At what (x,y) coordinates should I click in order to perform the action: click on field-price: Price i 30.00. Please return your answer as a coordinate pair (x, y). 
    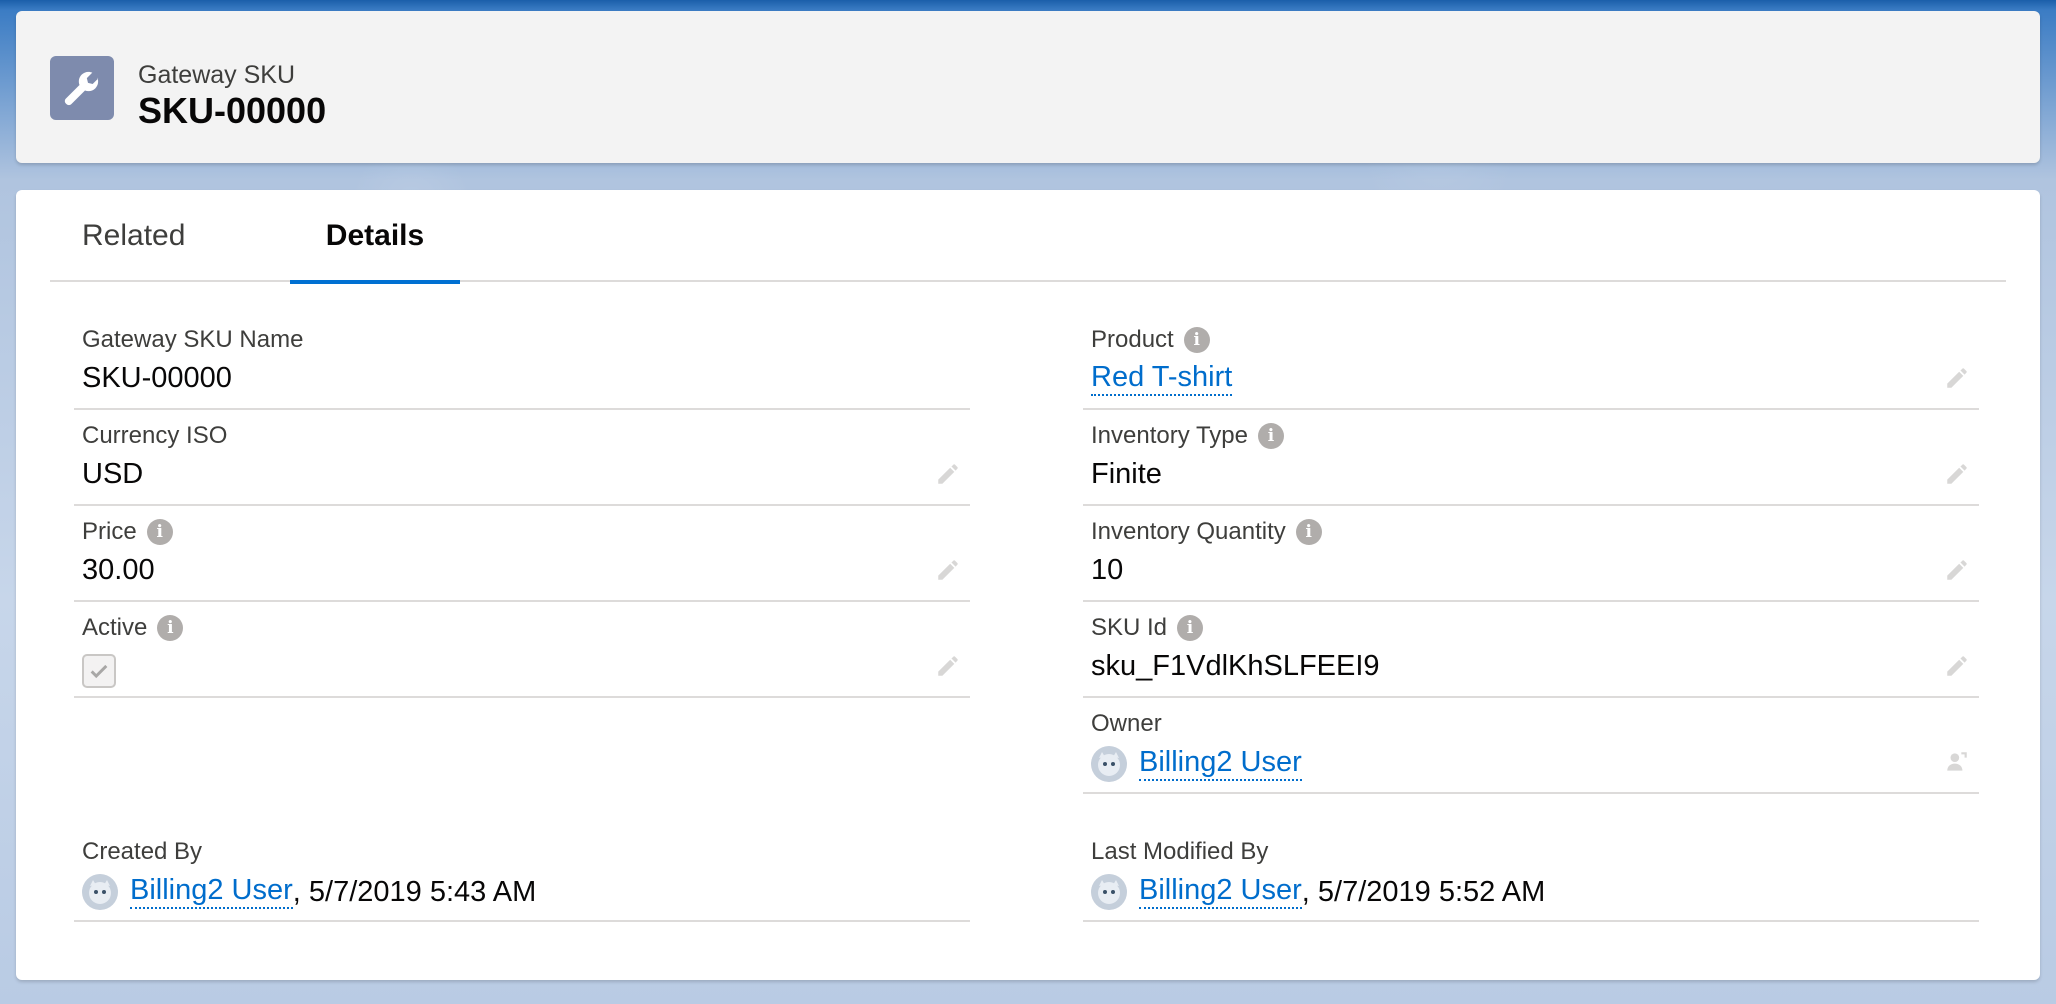
    Looking at the image, I should click on (522, 554).